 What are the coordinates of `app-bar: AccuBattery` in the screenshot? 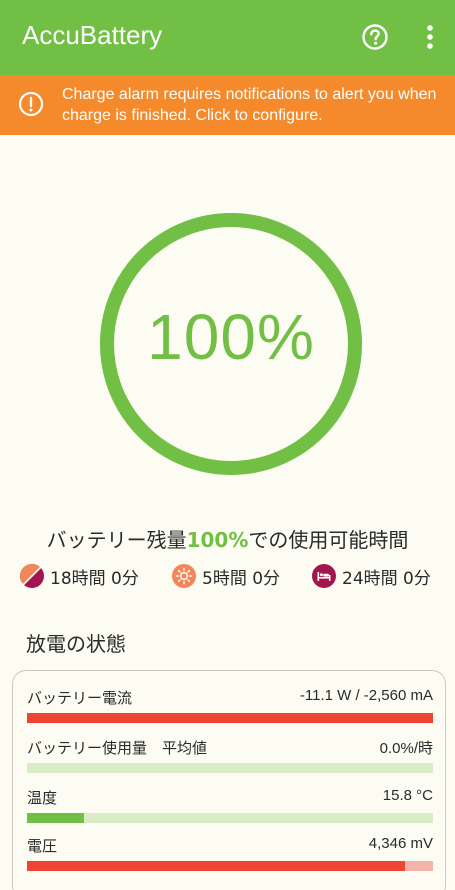 It's located at (227, 37).